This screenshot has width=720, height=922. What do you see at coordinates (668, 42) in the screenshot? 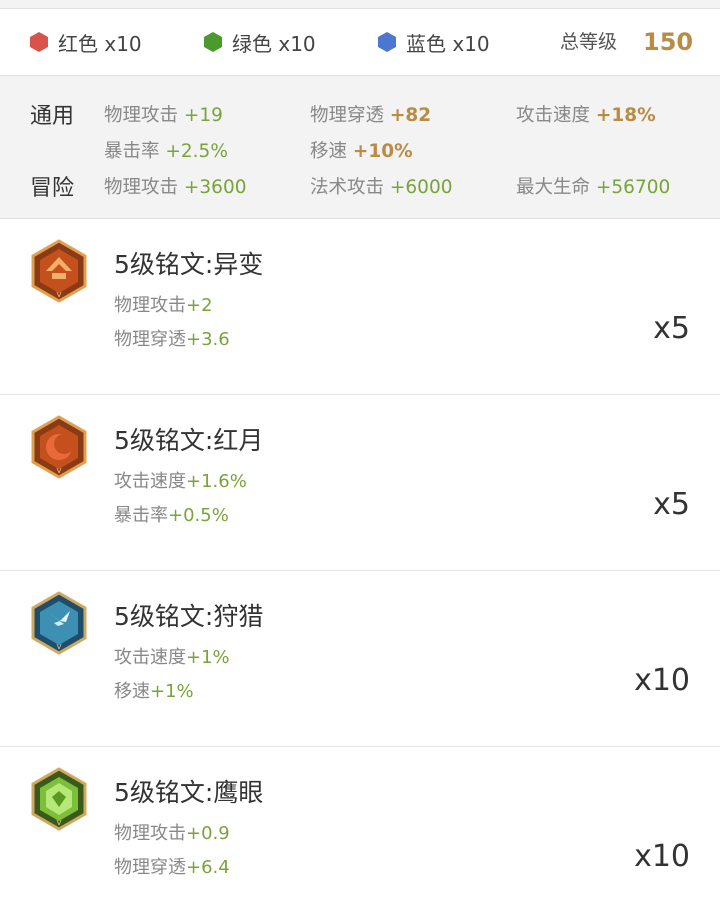
I see `total-level-value: 150` at bounding box center [668, 42].